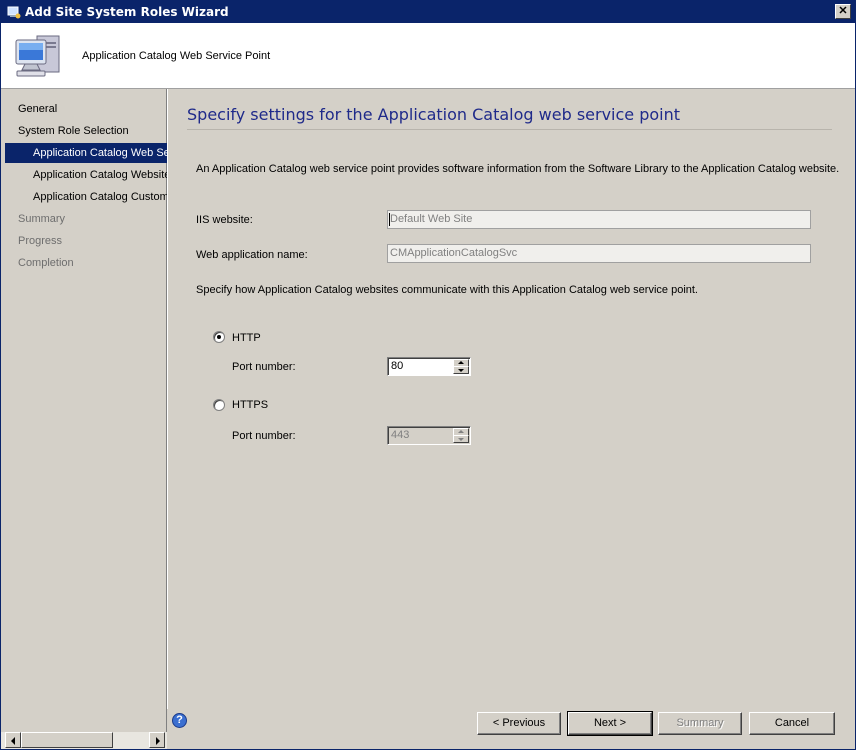 This screenshot has width=856, height=750. I want to click on cancel-button: Cancel, so click(792, 723).